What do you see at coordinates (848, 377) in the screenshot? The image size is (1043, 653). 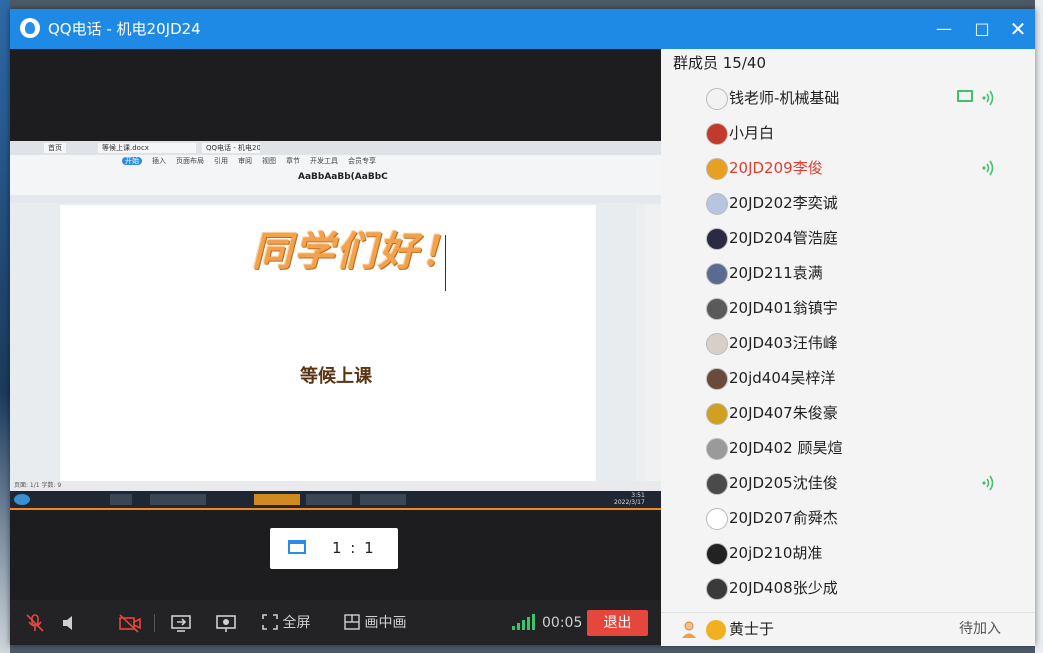 I see `member-row: 20jd404吴梓洋` at bounding box center [848, 377].